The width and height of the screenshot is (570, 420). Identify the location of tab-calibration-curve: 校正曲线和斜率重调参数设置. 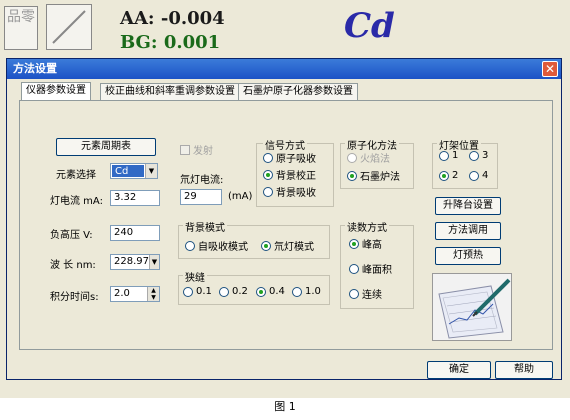
(170, 92).